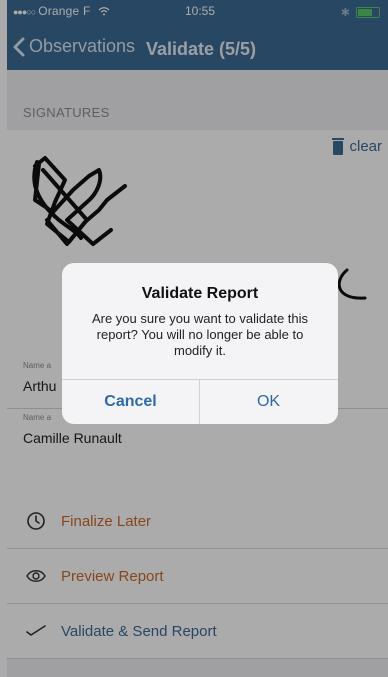 The height and width of the screenshot is (677, 388). I want to click on ok-button: OK, so click(268, 402).